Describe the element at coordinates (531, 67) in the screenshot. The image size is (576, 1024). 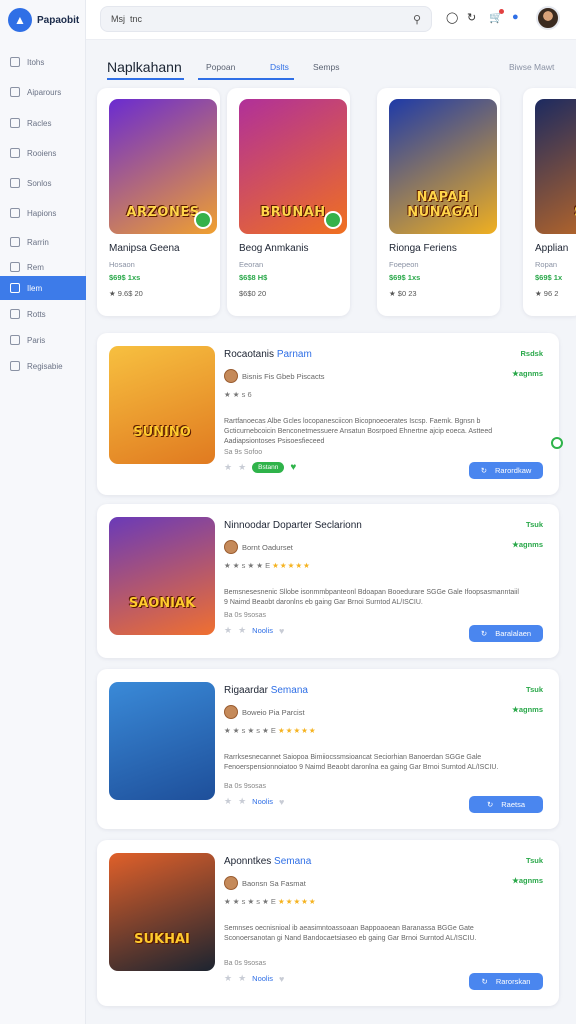
I see `see-more-link: Biwse Mawt` at that location.